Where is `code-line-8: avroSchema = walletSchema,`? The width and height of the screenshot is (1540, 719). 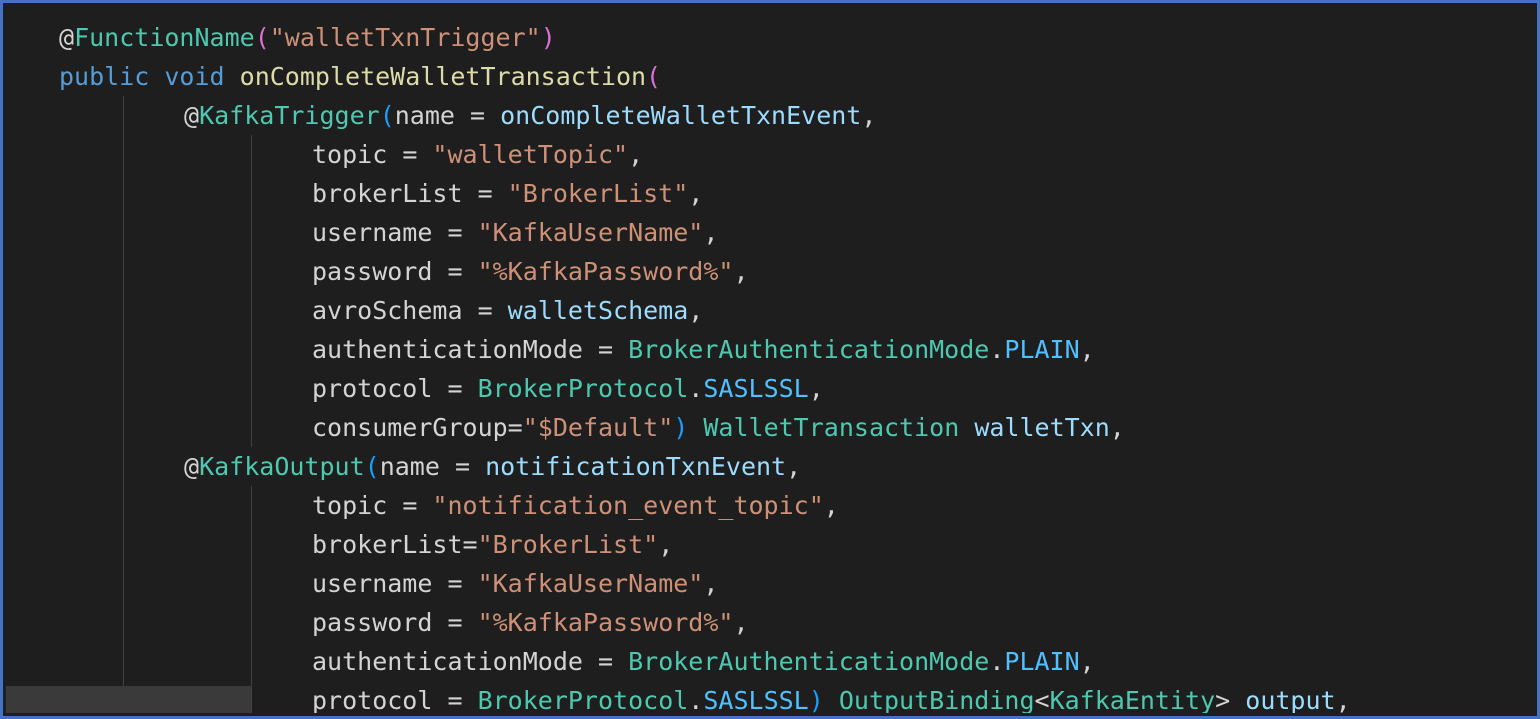
code-line-8: avroSchema = walletSchema, is located at coordinates (507, 310).